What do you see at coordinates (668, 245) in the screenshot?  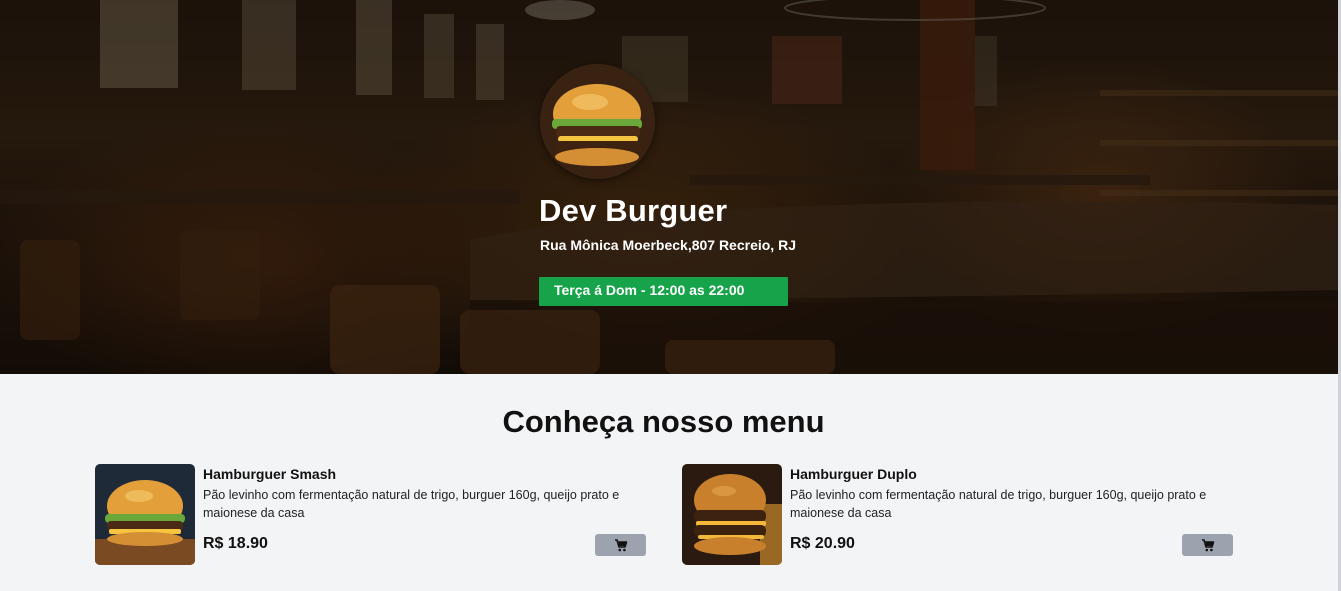 I see `restaurant-address: Rua Mônica Moerbeck,807 Recreio, RJ` at bounding box center [668, 245].